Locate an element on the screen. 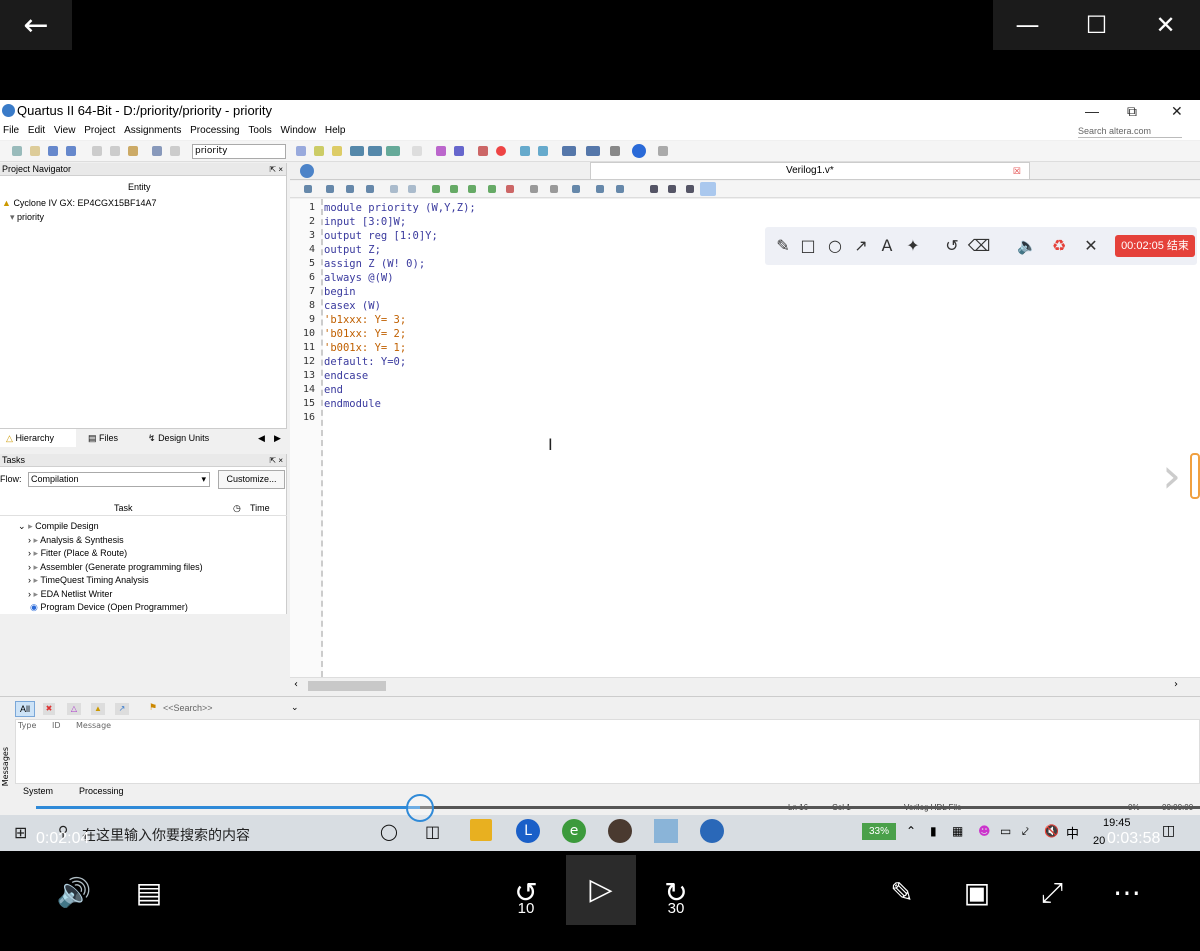 The height and width of the screenshot is (951, 1200). q-close-button: ✕ is located at coordinates (1177, 111).